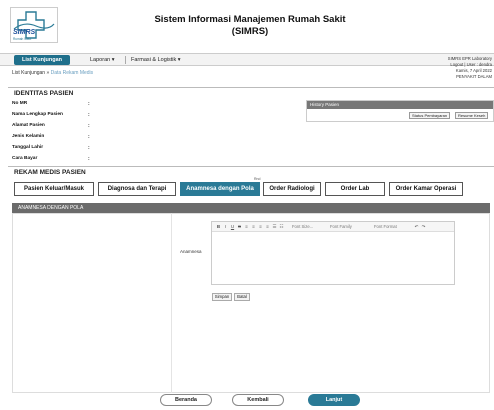 This screenshot has width=494, height=410. What do you see at coordinates (28, 125) in the screenshot?
I see `field-alamat: Alamat Pasien` at bounding box center [28, 125].